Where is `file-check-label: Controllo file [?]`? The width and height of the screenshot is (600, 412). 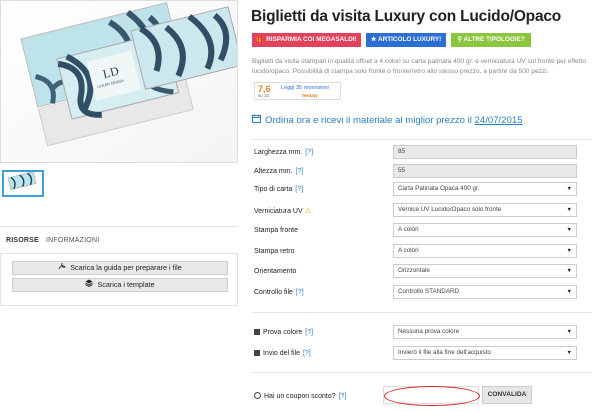
file-check-label: Controllo file [?] is located at coordinates (279, 292).